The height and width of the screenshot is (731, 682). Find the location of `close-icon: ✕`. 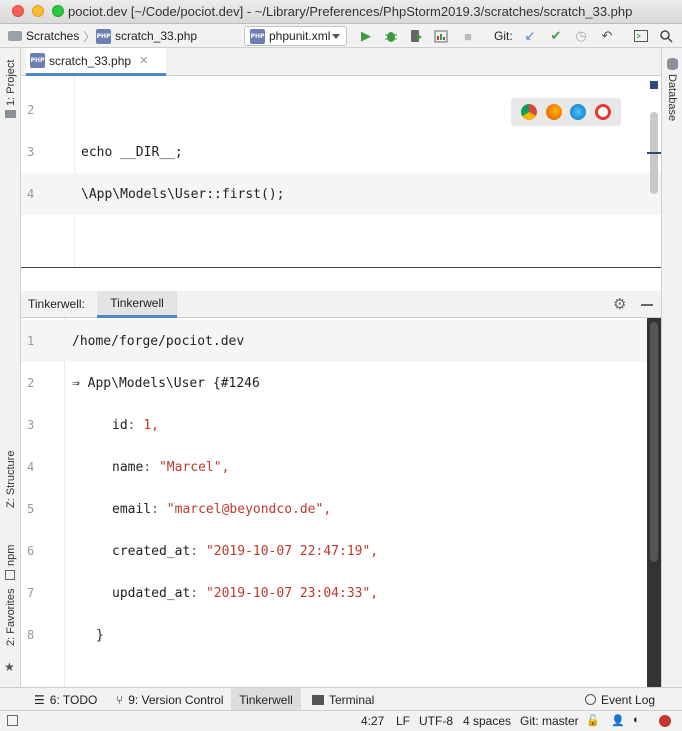

close-icon: ✕ is located at coordinates (143, 60).